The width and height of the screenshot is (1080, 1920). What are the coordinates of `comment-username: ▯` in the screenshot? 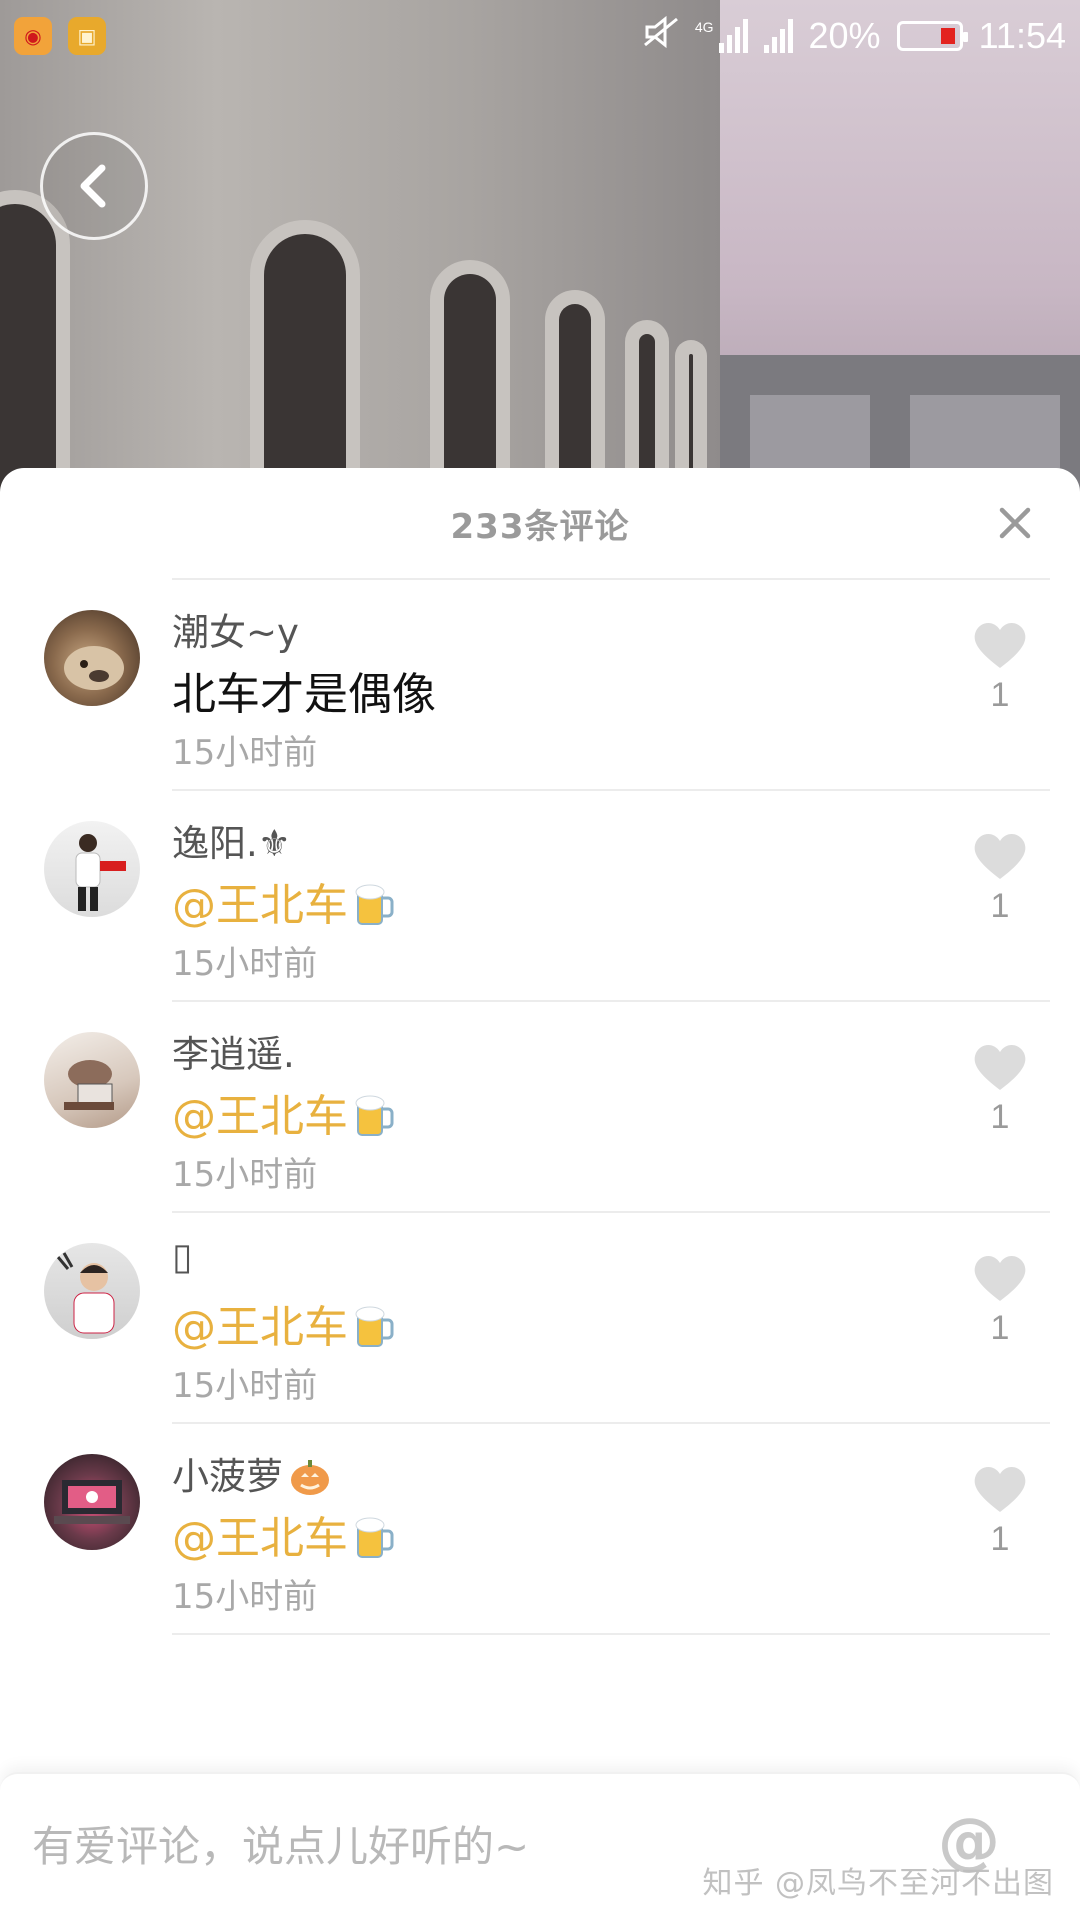 It's located at (182, 1256).